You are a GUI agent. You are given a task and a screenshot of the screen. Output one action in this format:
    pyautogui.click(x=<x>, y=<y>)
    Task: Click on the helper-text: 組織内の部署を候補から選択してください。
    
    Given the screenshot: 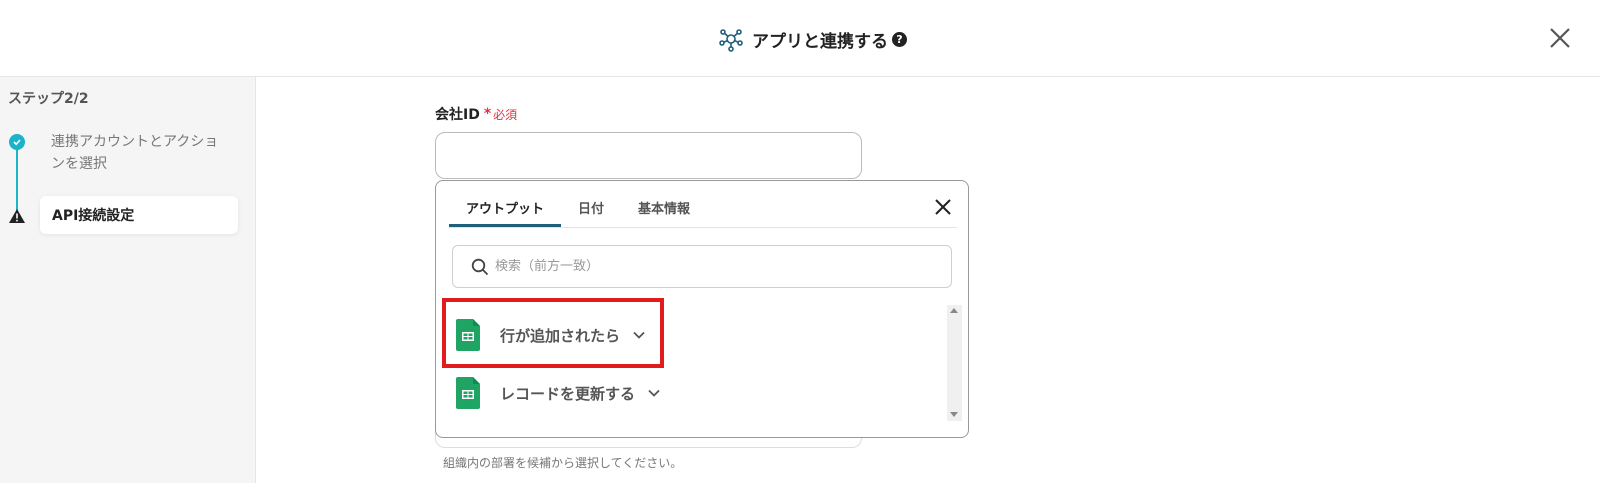 What is the action you would take?
    pyautogui.click(x=563, y=463)
    